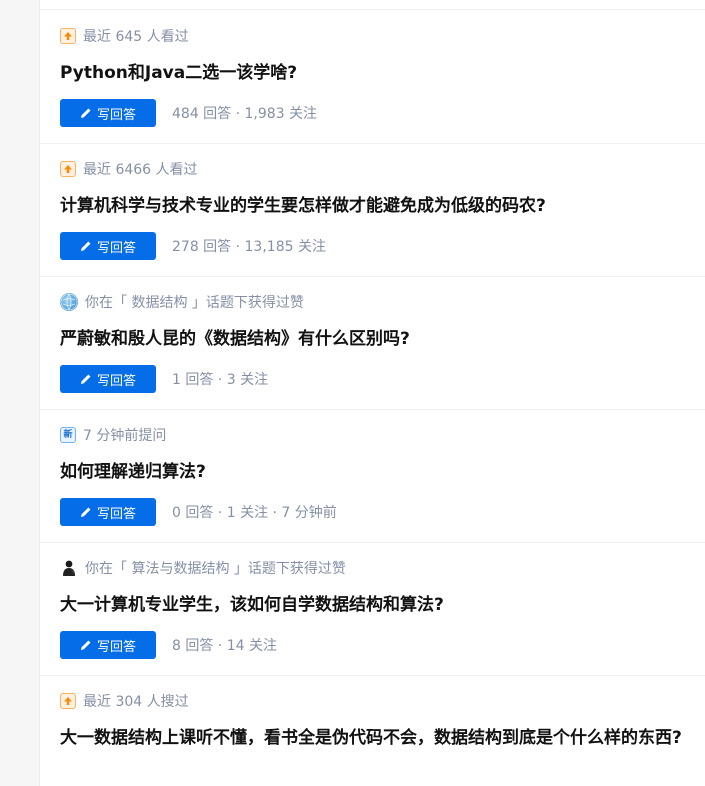 This screenshot has width=705, height=786. Describe the element at coordinates (136, 702) in the screenshot. I see `meta-text: 最近 304 人搜过` at that location.